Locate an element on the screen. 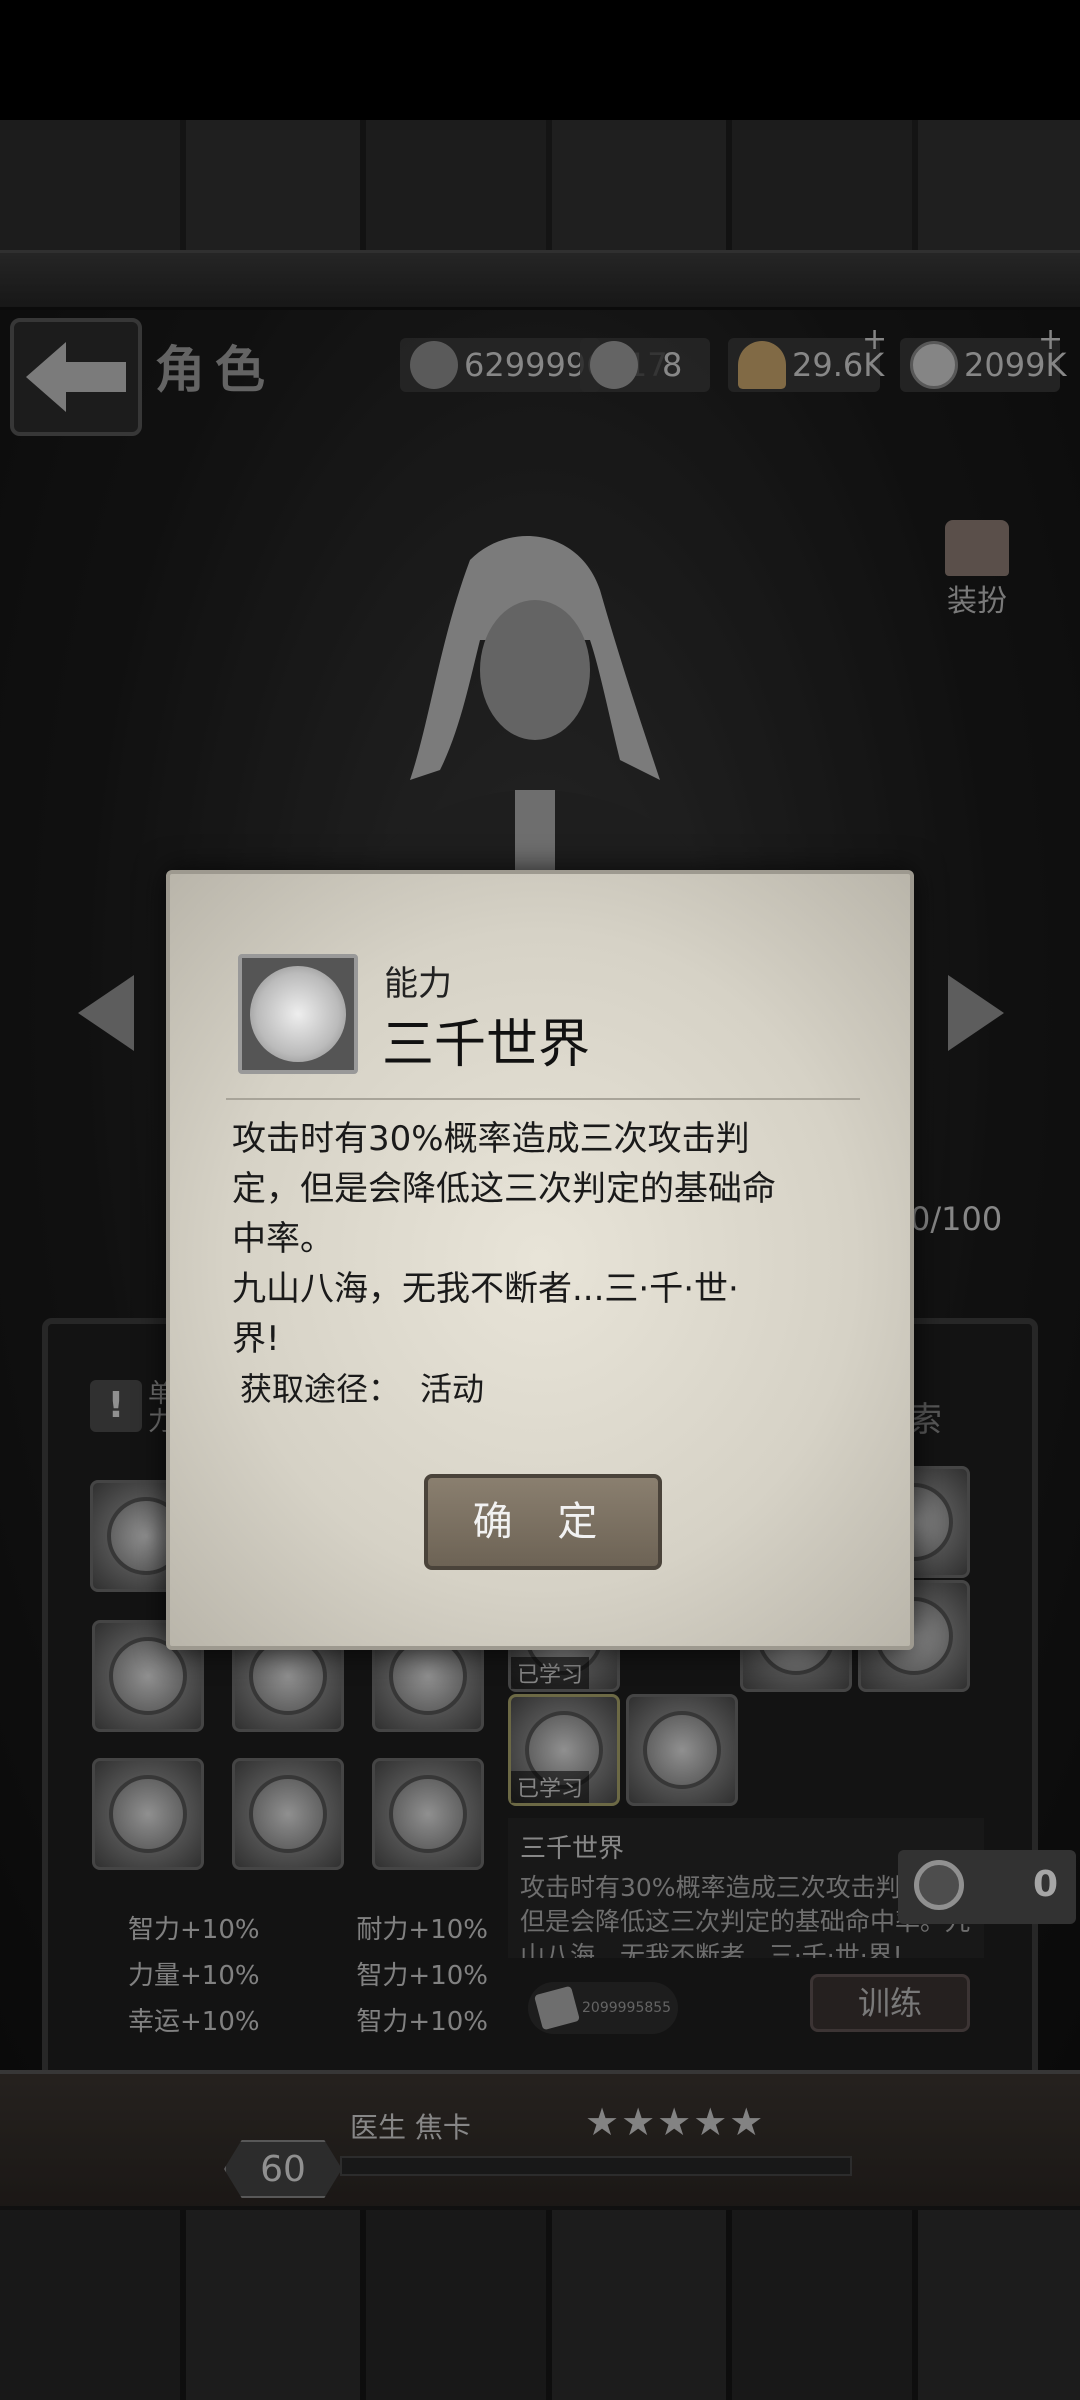 This screenshot has height=2400, width=1080. divider is located at coordinates (543, 1099).